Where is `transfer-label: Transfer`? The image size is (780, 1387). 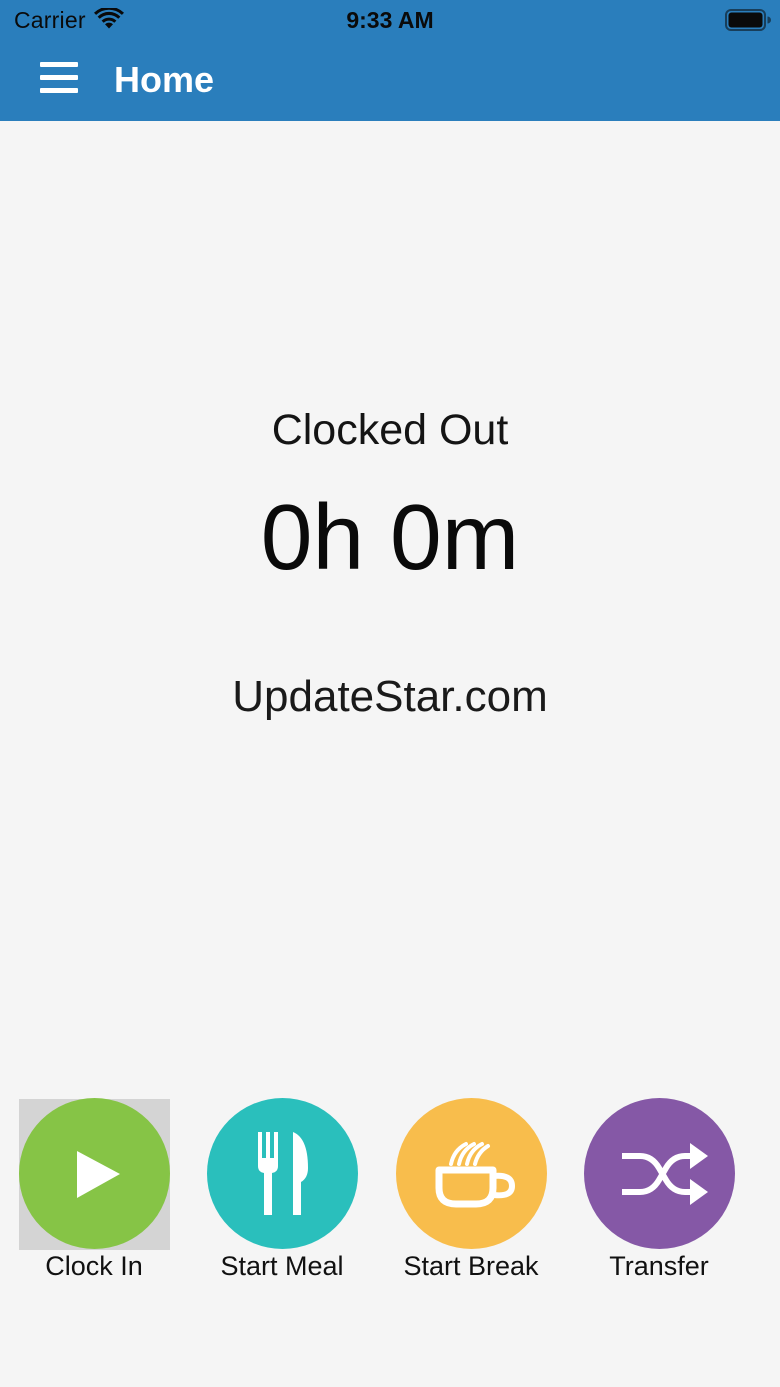
transfer-label: Transfer is located at coordinates (659, 1266).